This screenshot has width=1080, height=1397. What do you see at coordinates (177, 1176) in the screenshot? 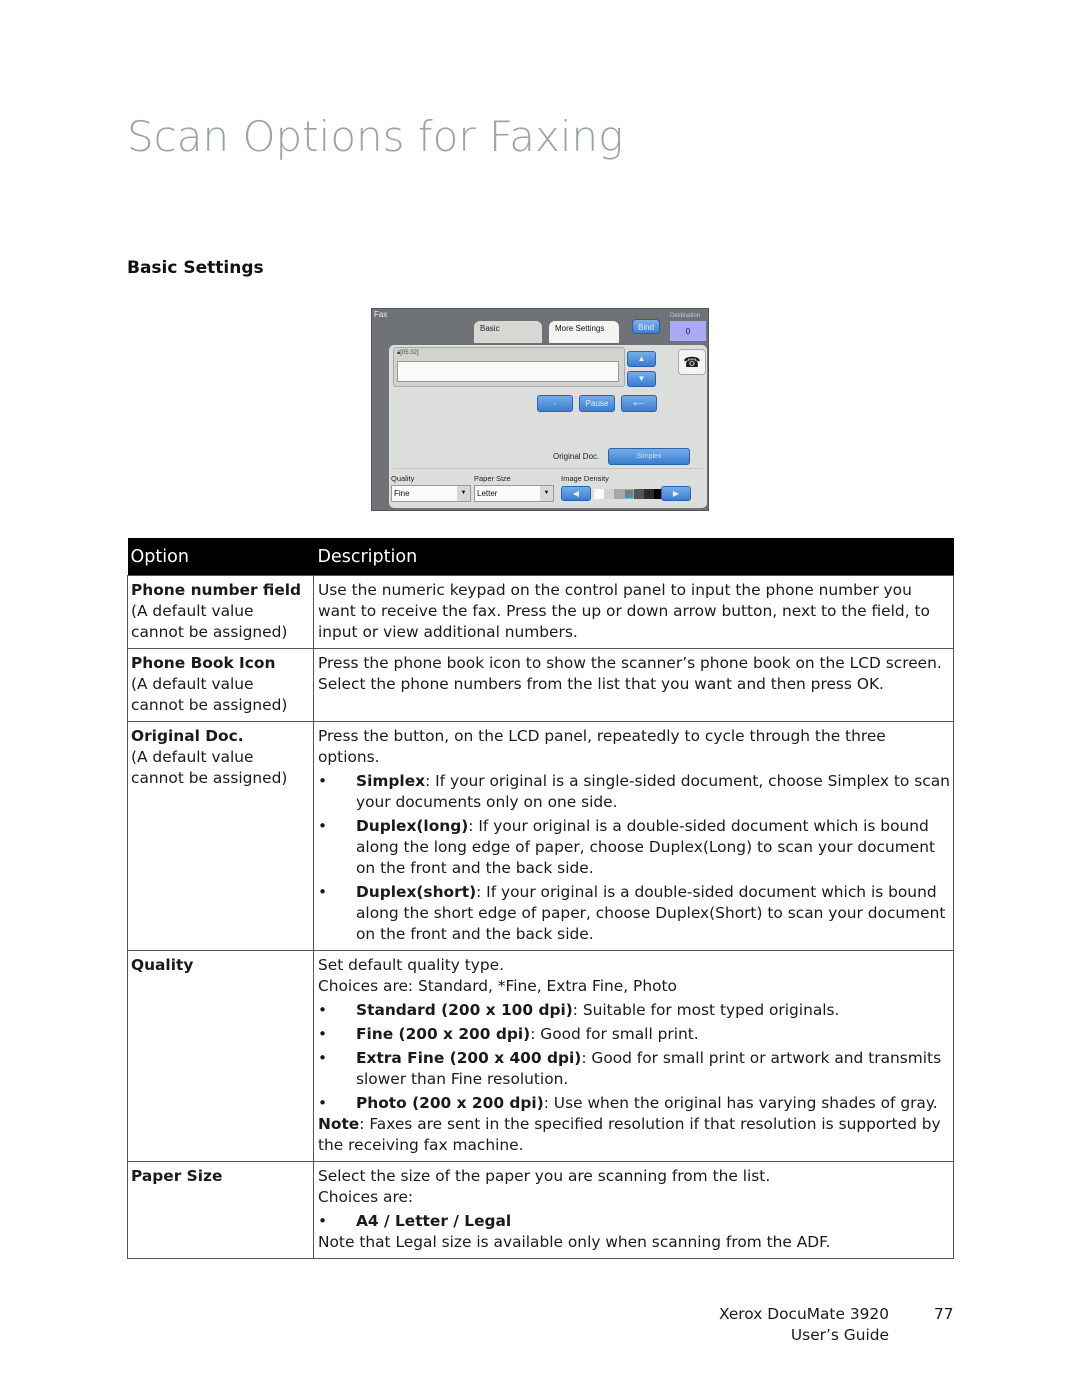
I see `option-name: Paper Size` at bounding box center [177, 1176].